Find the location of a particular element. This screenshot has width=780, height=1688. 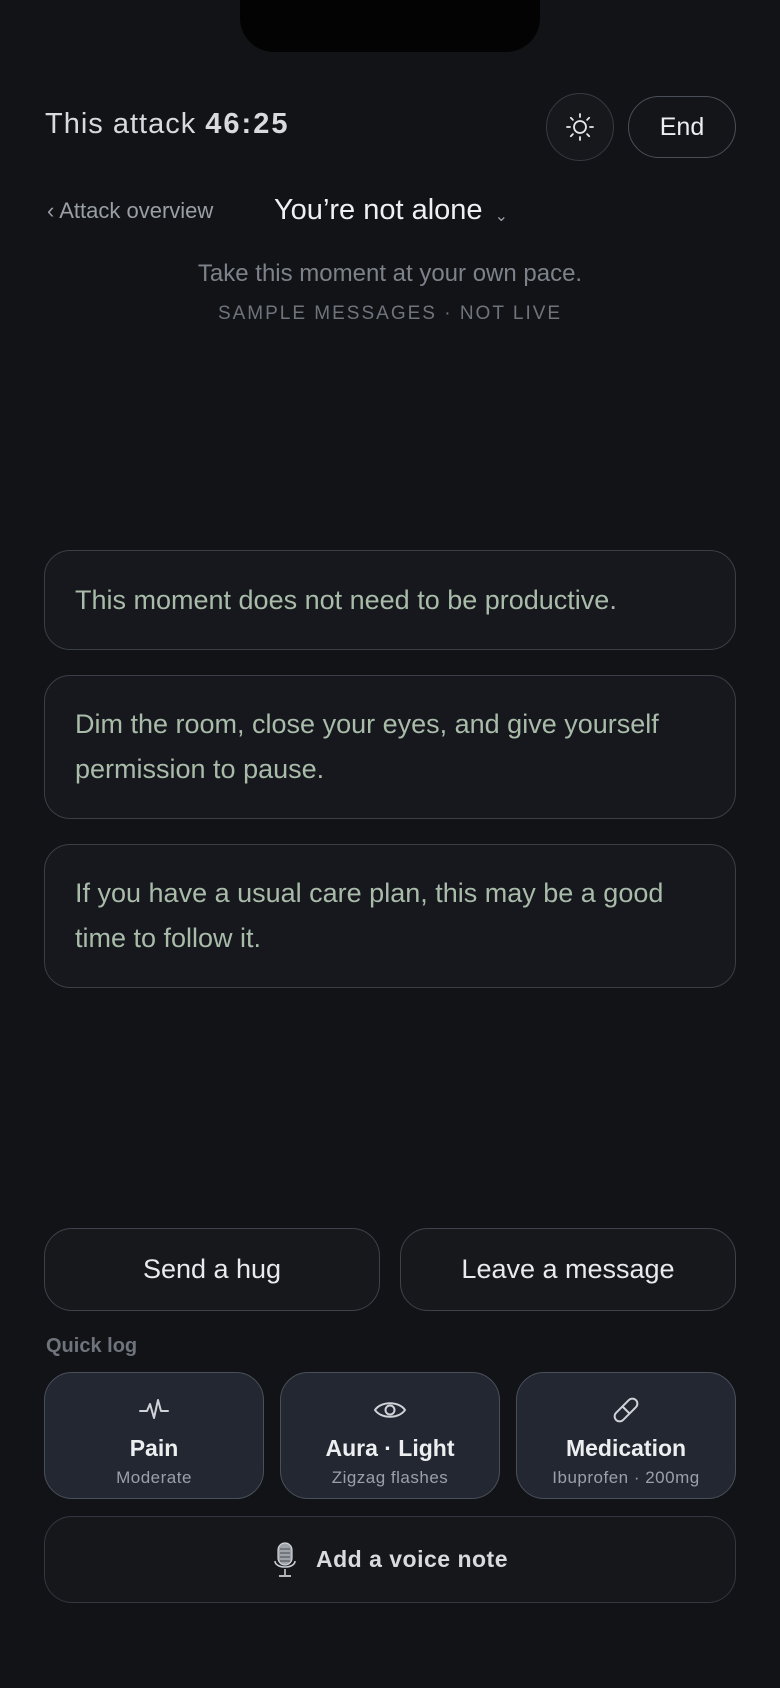

quick-log-title: Pain is located at coordinates (154, 1448).